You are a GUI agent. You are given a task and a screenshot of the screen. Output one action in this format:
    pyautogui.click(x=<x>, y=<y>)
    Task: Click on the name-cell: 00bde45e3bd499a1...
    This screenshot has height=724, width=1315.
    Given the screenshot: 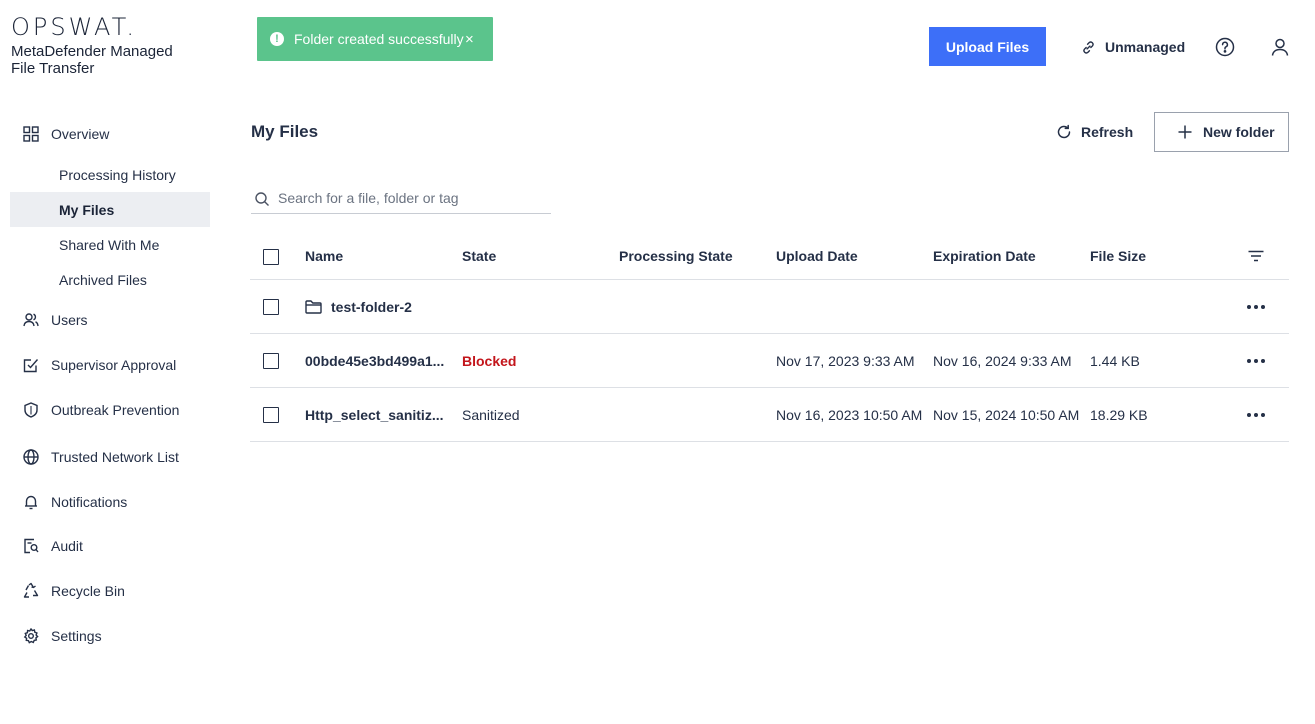 What is the action you would take?
    pyautogui.click(x=374, y=360)
    